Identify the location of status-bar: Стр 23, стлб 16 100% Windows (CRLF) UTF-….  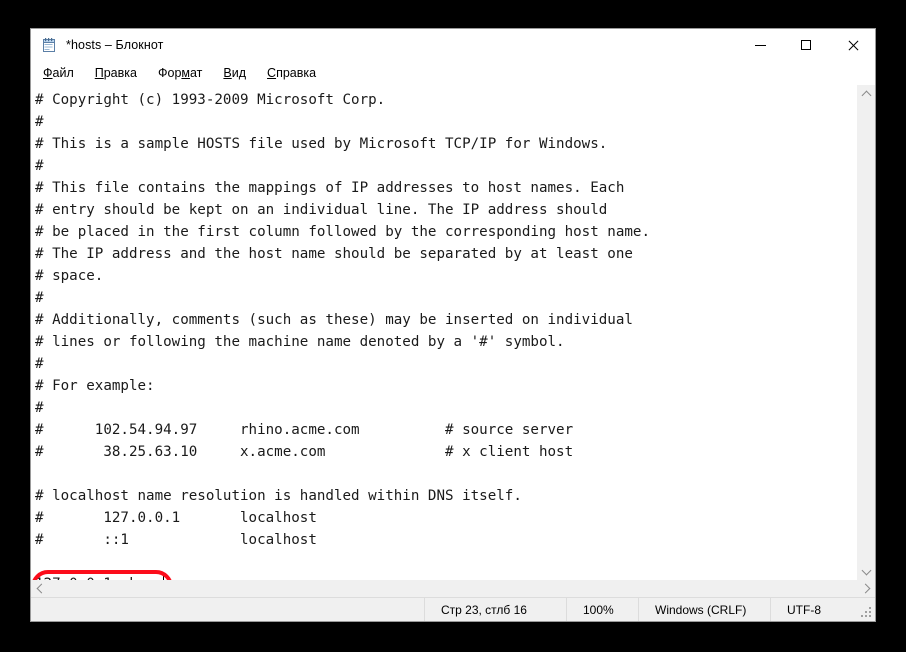
(453, 609).